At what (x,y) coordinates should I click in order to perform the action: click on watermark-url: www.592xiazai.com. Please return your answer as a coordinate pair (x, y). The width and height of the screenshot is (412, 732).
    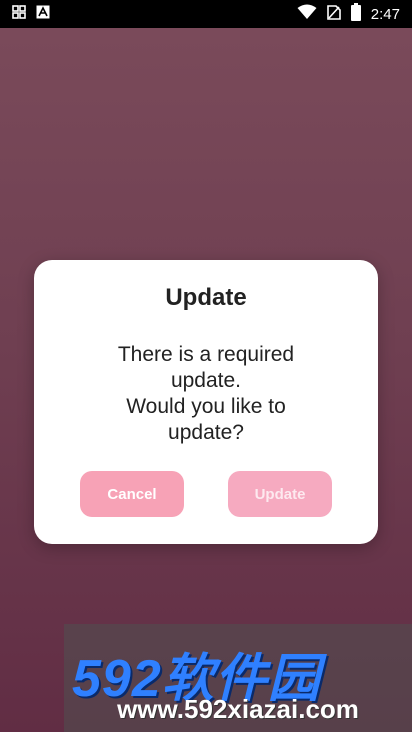
    Looking at the image, I should click on (238, 709).